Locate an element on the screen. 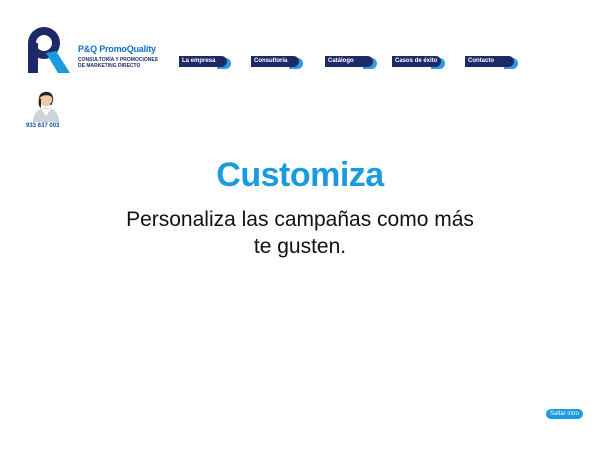 The height and width of the screenshot is (450, 600). phone-number: 933 637 003 is located at coordinates (43, 126).